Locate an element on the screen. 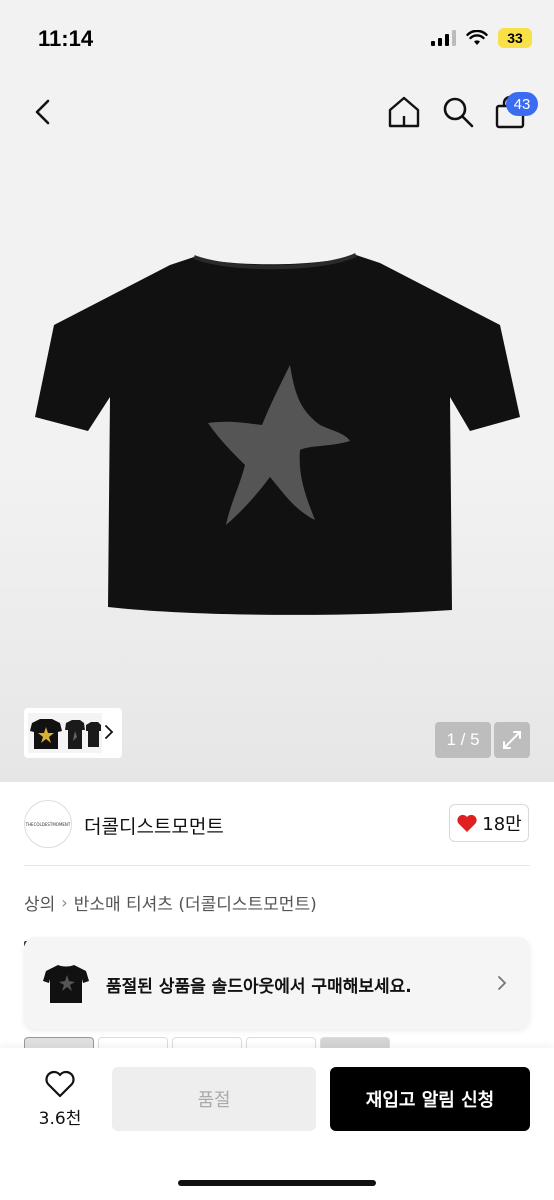  expand-button is located at coordinates (512, 740).